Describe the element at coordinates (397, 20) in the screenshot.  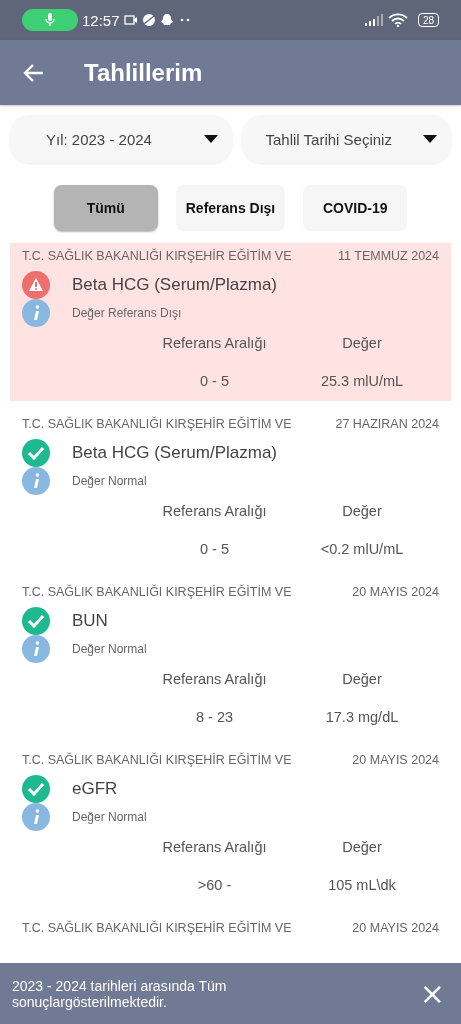
I see `wifi-icon` at that location.